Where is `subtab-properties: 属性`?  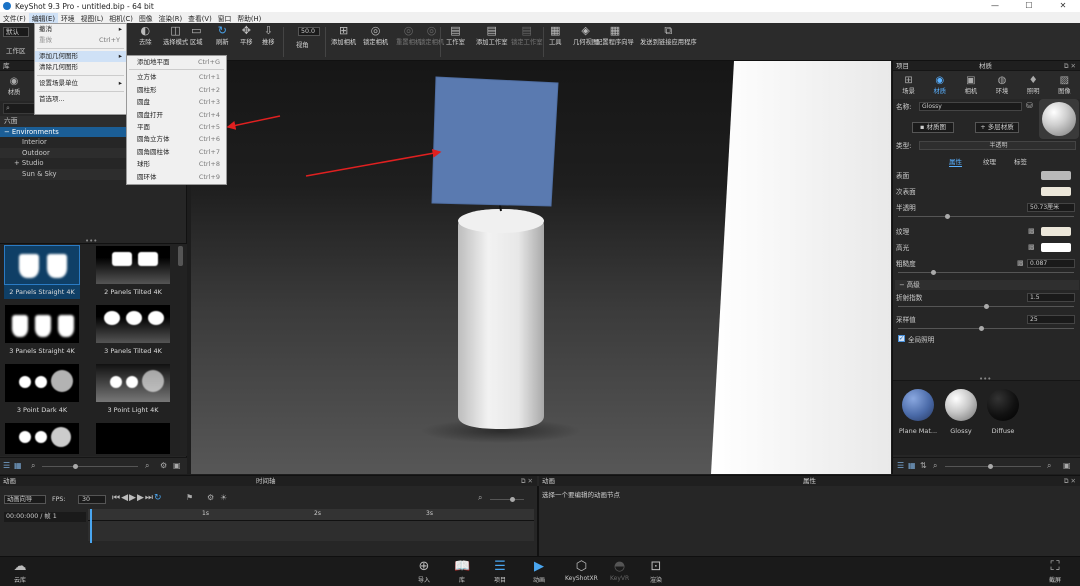
subtab-properties: 属性 is located at coordinates (955, 161).